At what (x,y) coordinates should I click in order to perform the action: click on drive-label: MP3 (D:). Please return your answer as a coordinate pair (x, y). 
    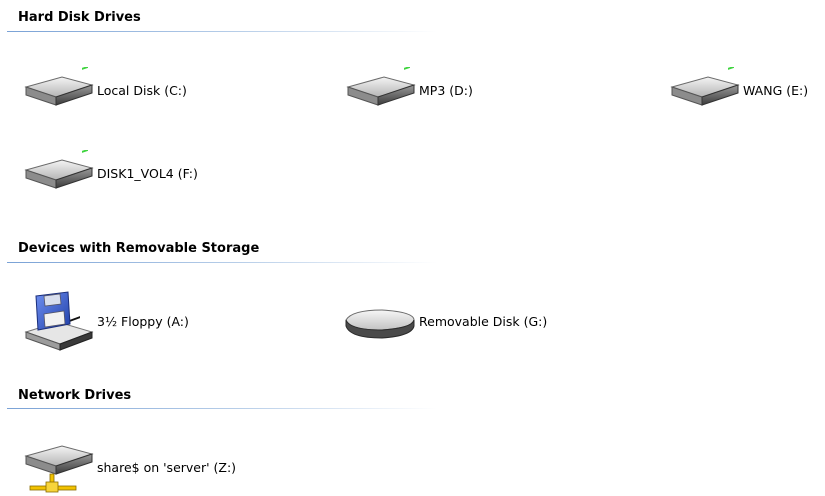
    Looking at the image, I should click on (446, 90).